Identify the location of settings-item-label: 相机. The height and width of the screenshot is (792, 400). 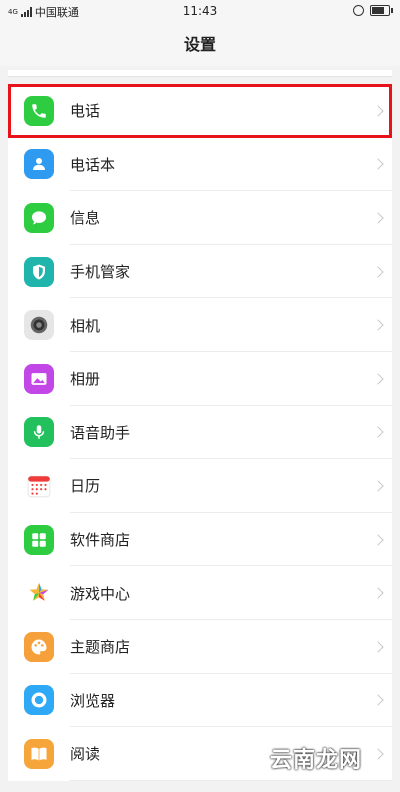
(85, 325).